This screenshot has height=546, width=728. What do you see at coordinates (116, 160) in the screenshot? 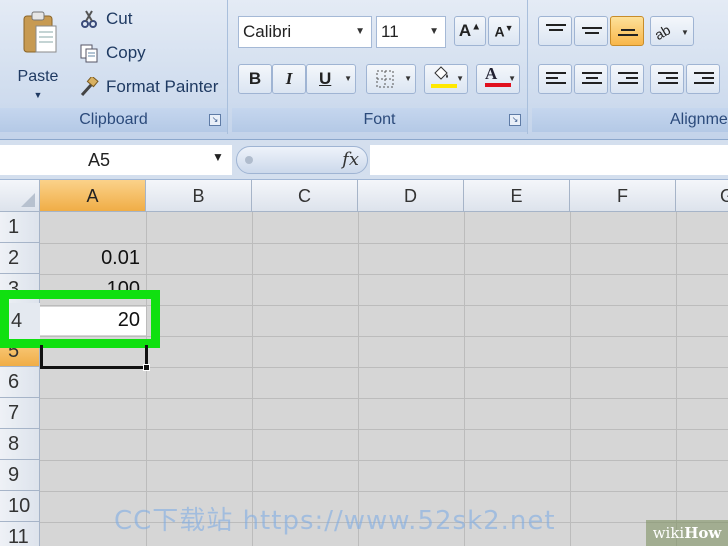
I see `name-box: A5` at bounding box center [116, 160].